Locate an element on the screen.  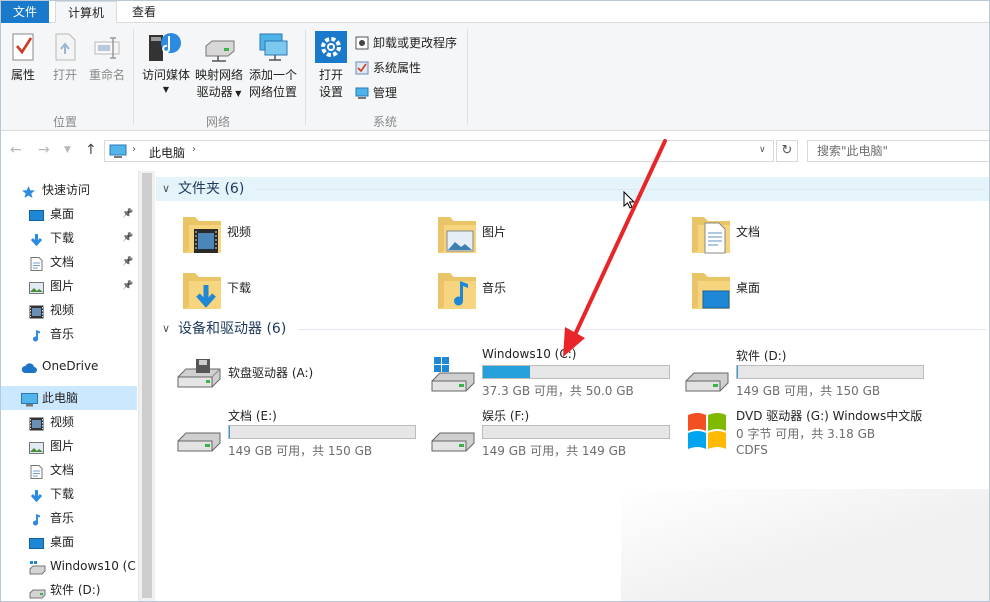
decorative-overlay is located at coordinates (805, 545).